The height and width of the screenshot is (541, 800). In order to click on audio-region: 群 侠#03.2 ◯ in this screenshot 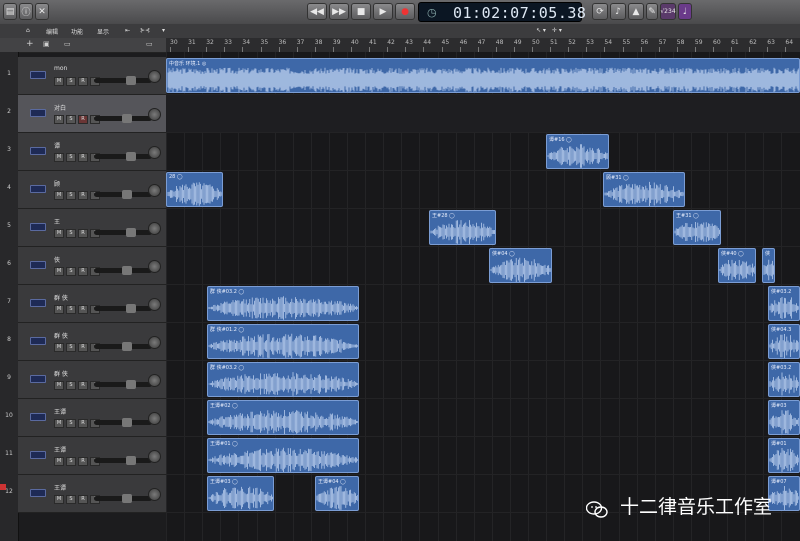, I will do `click(283, 303)`.